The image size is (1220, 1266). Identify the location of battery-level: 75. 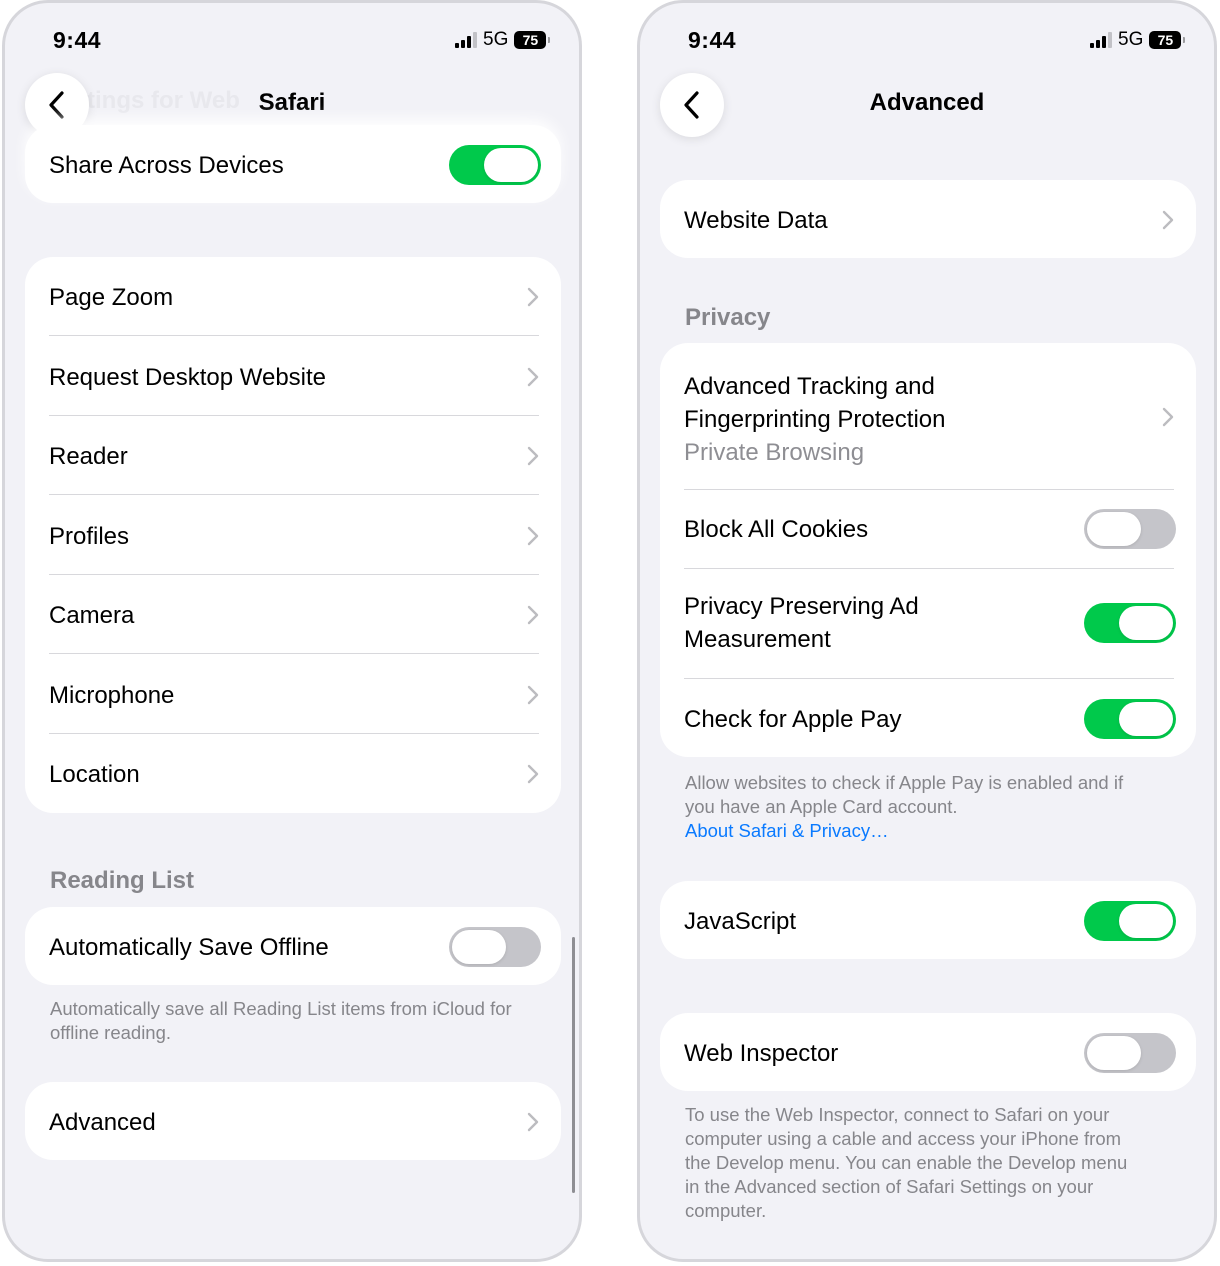
(1165, 40).